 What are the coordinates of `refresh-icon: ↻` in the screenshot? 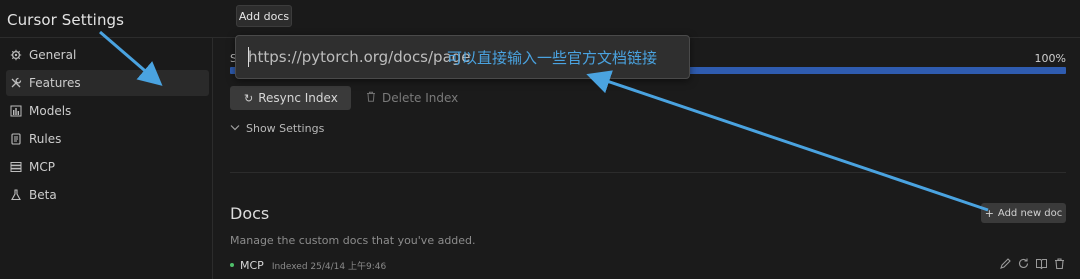 It's located at (249, 98).